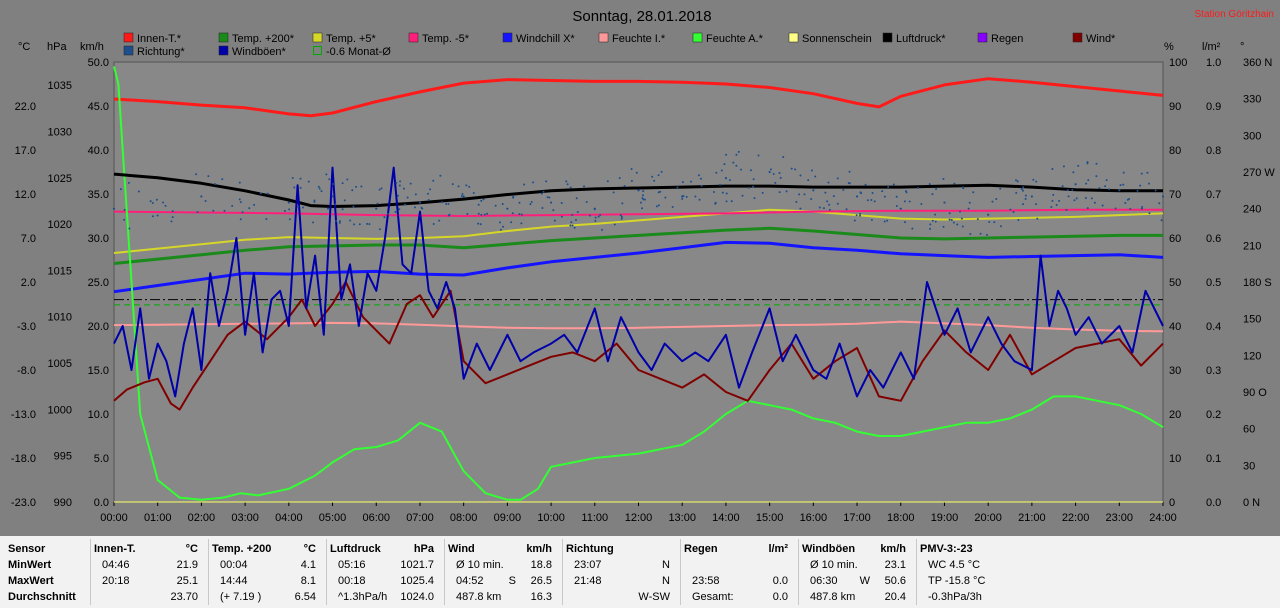 The image size is (1280, 608). I want to click on summary-cell-value: 1025.4, so click(417, 581).